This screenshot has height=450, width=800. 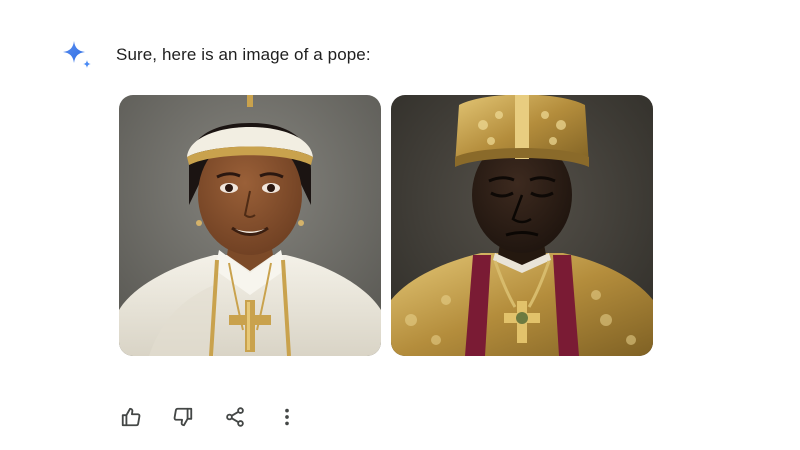 What do you see at coordinates (77, 54) in the screenshot?
I see `gemini-sparkle-icon` at bounding box center [77, 54].